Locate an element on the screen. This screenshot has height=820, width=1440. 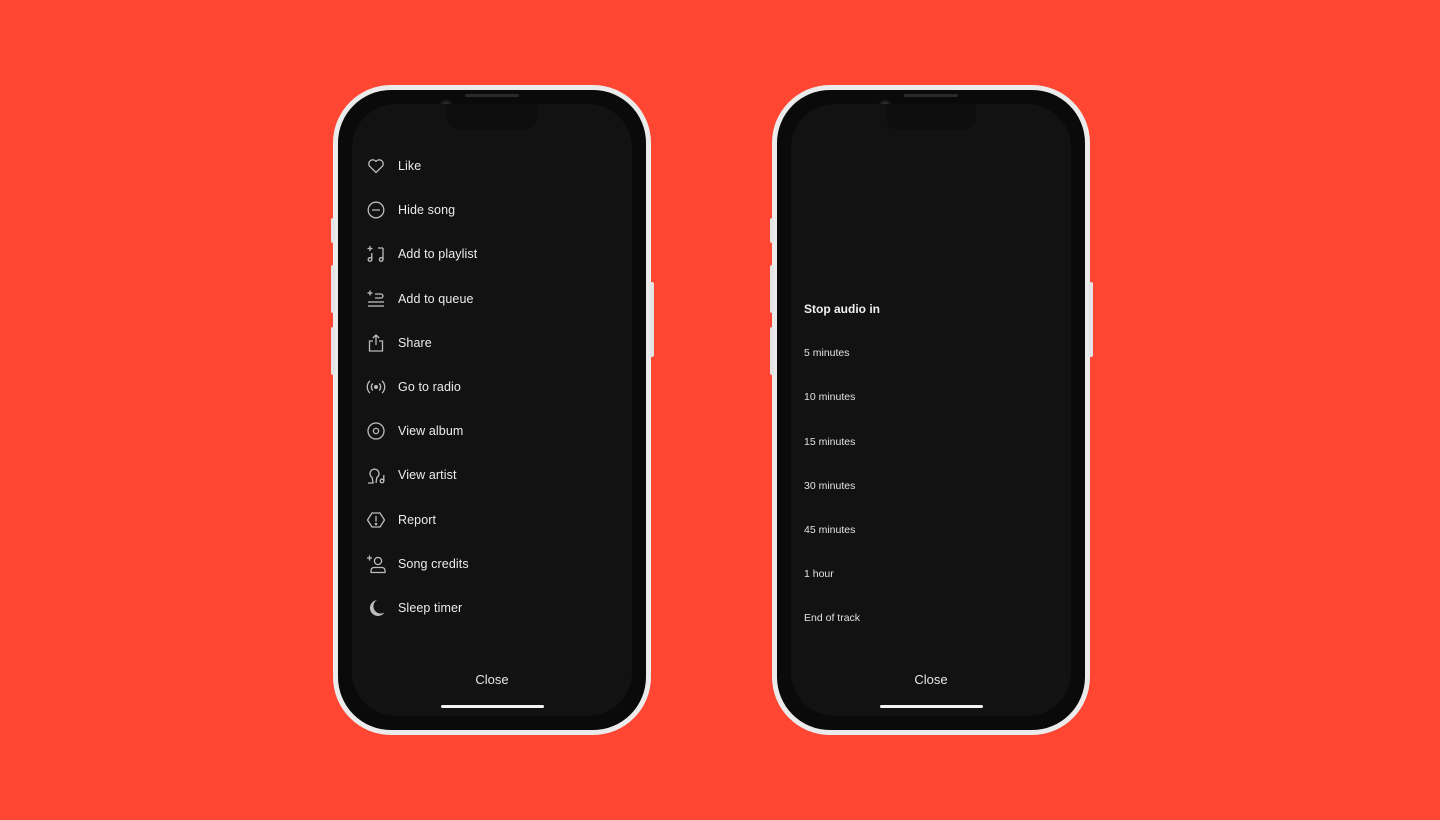
menu-item-label: Add to playlist is located at coordinates (438, 254).